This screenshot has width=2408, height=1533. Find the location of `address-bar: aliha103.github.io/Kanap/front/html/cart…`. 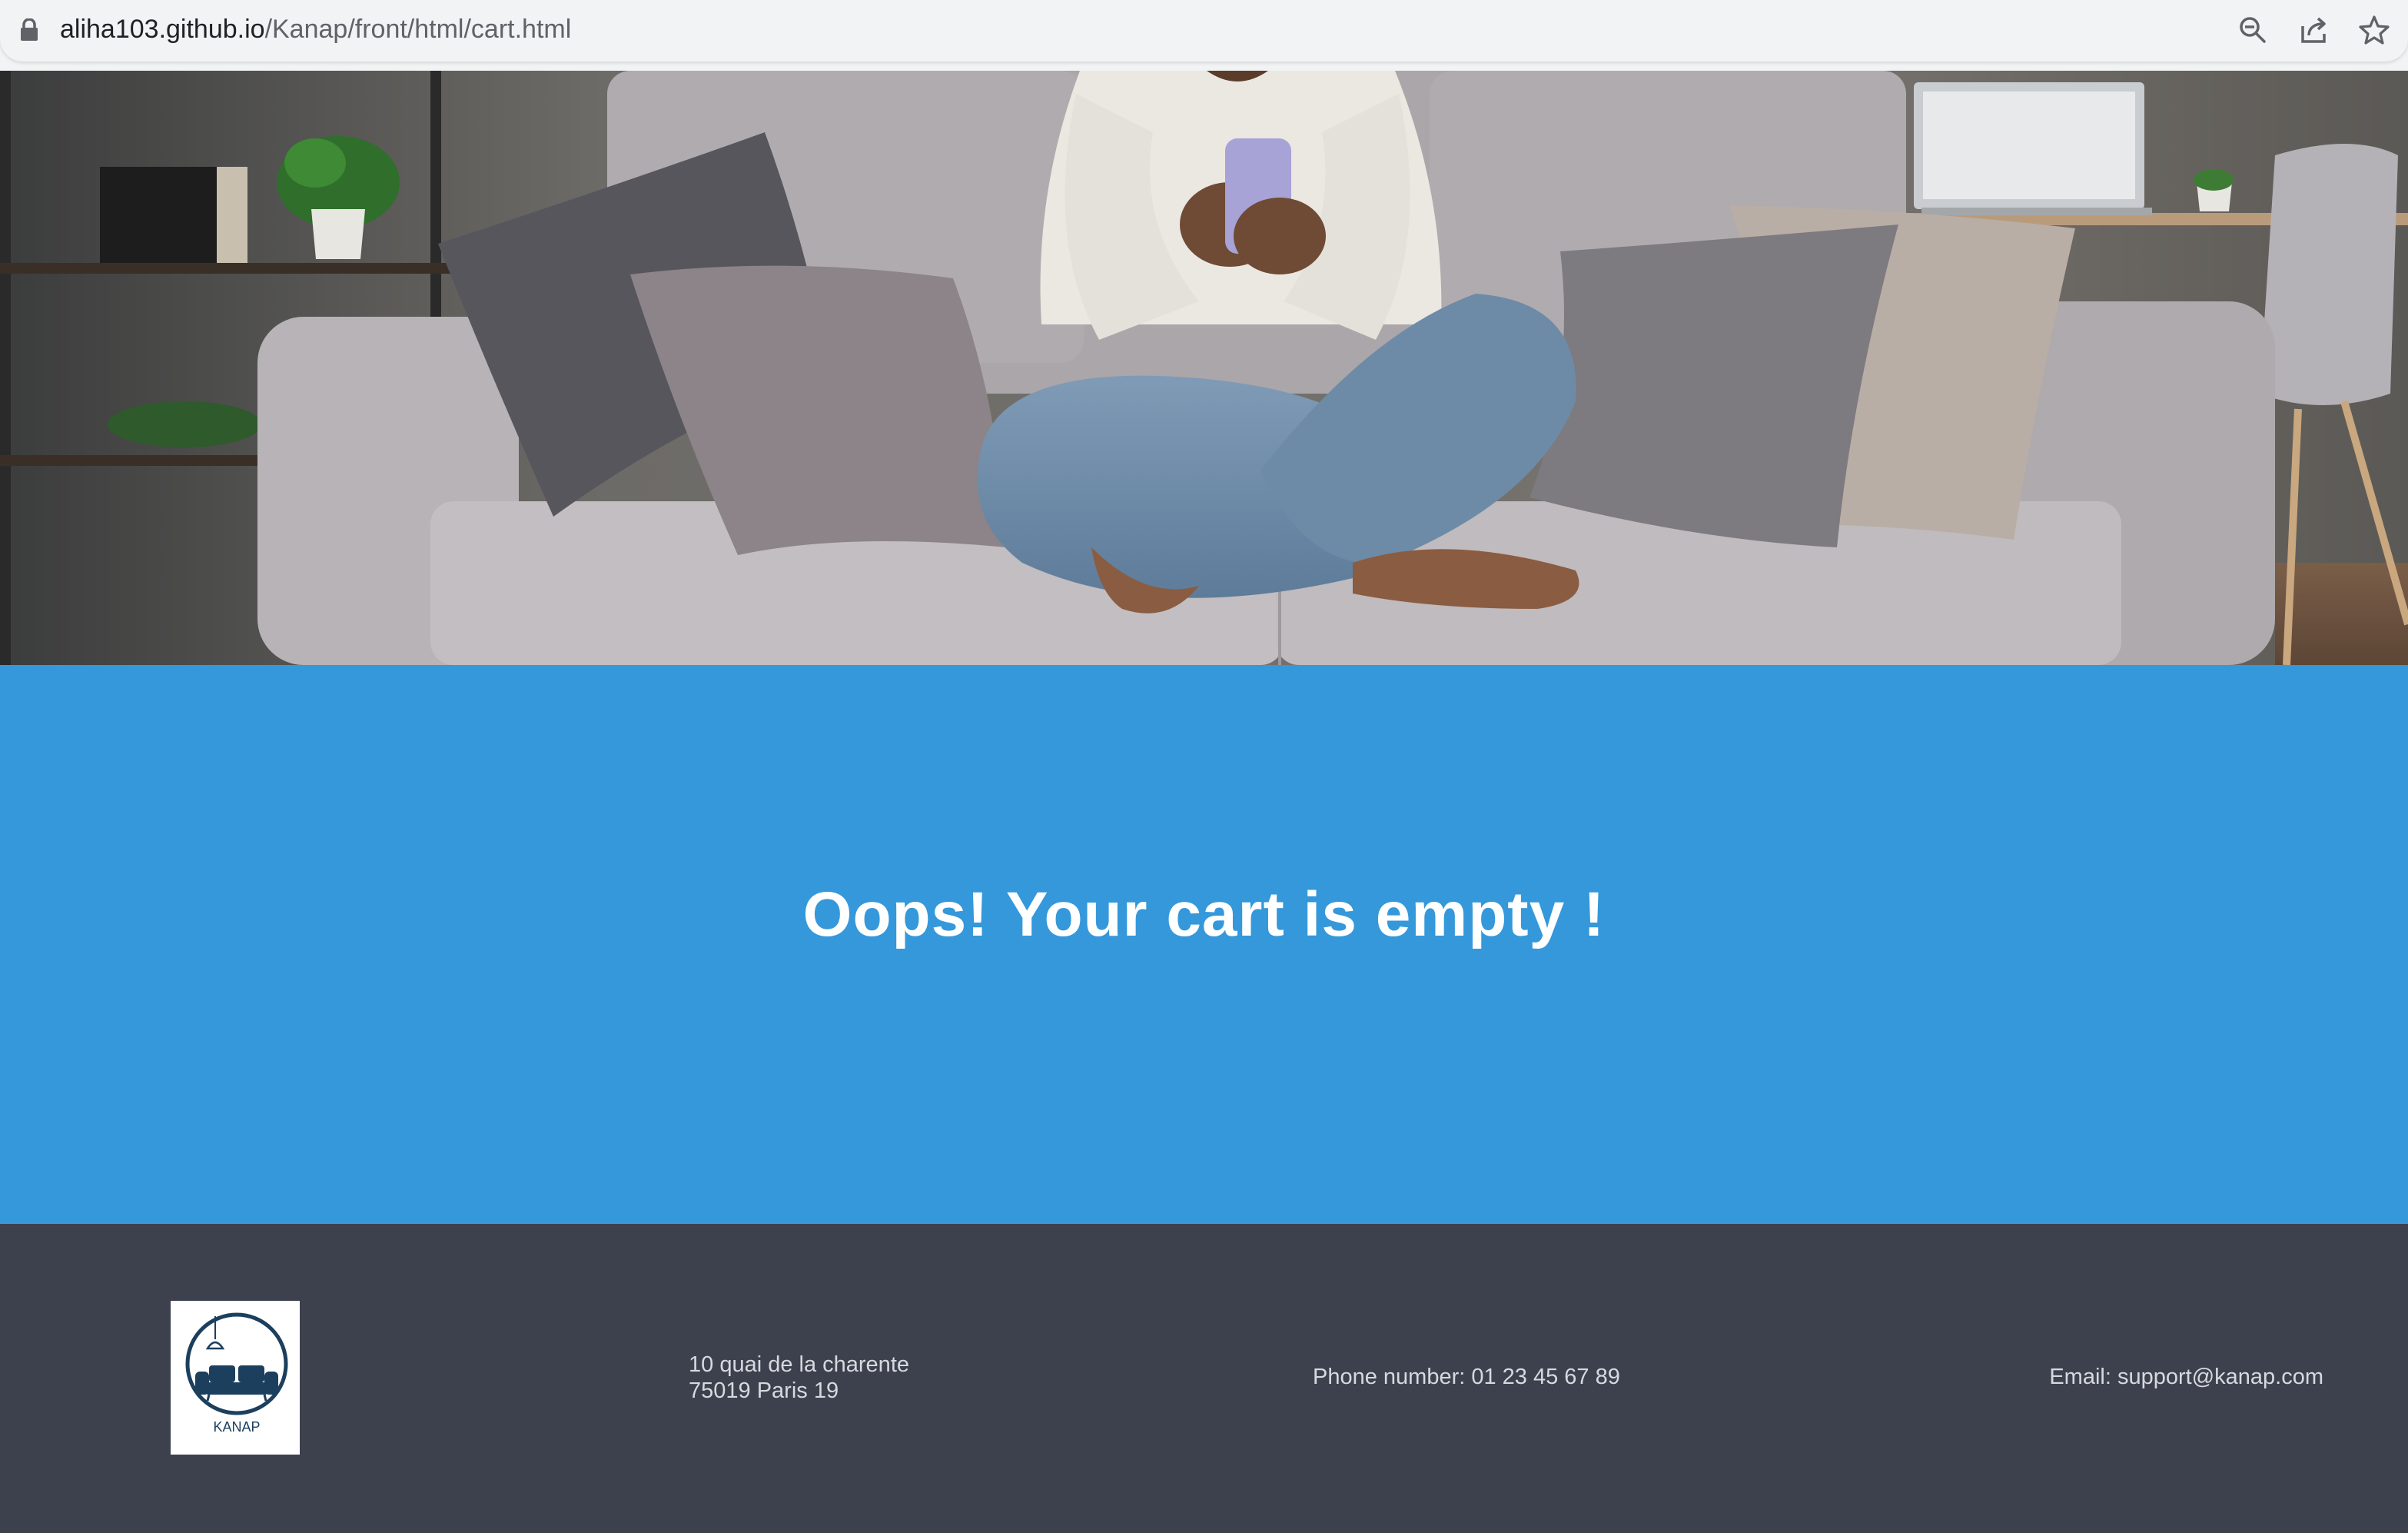

address-bar: aliha103.github.io/Kanap/front/html/cart… is located at coordinates (1204, 31).